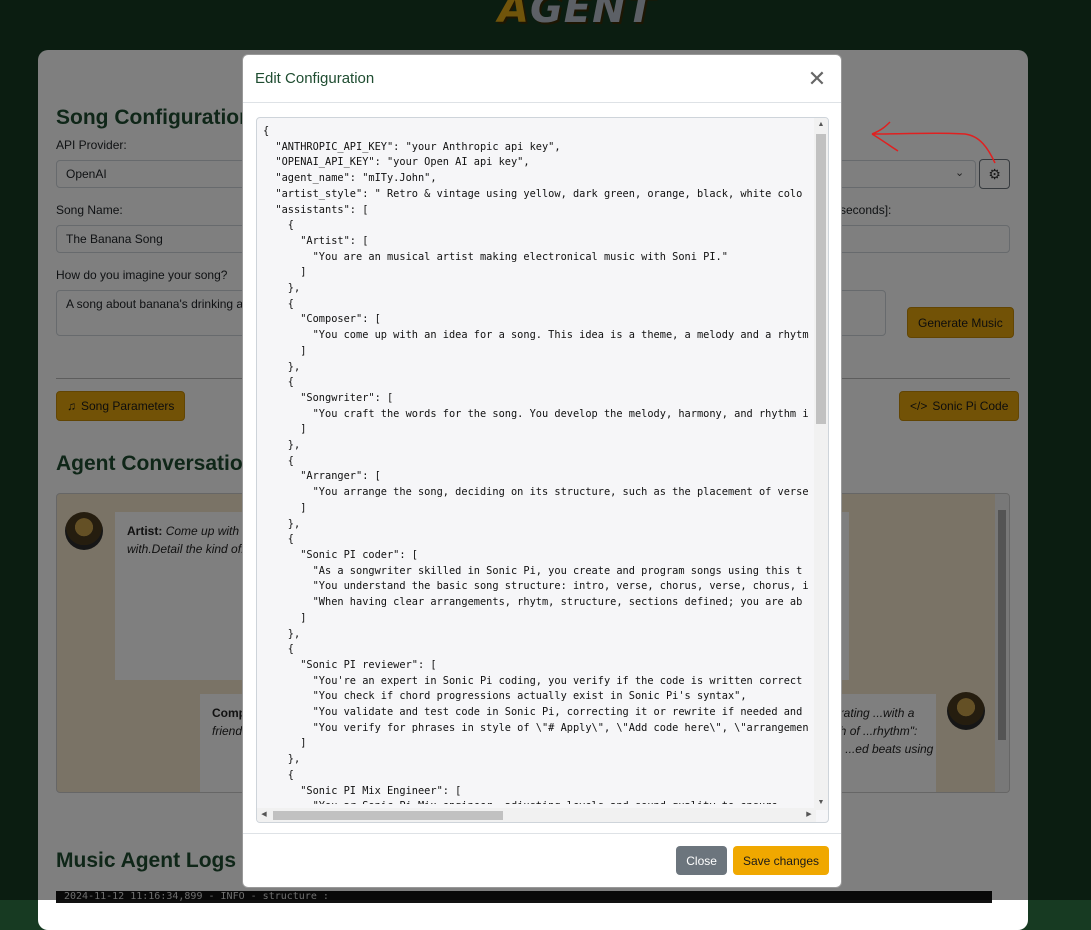 This screenshot has height=930, width=1091. Describe the element at coordinates (821, 125) in the screenshot. I see `scroll-up-icon: ▲` at that location.